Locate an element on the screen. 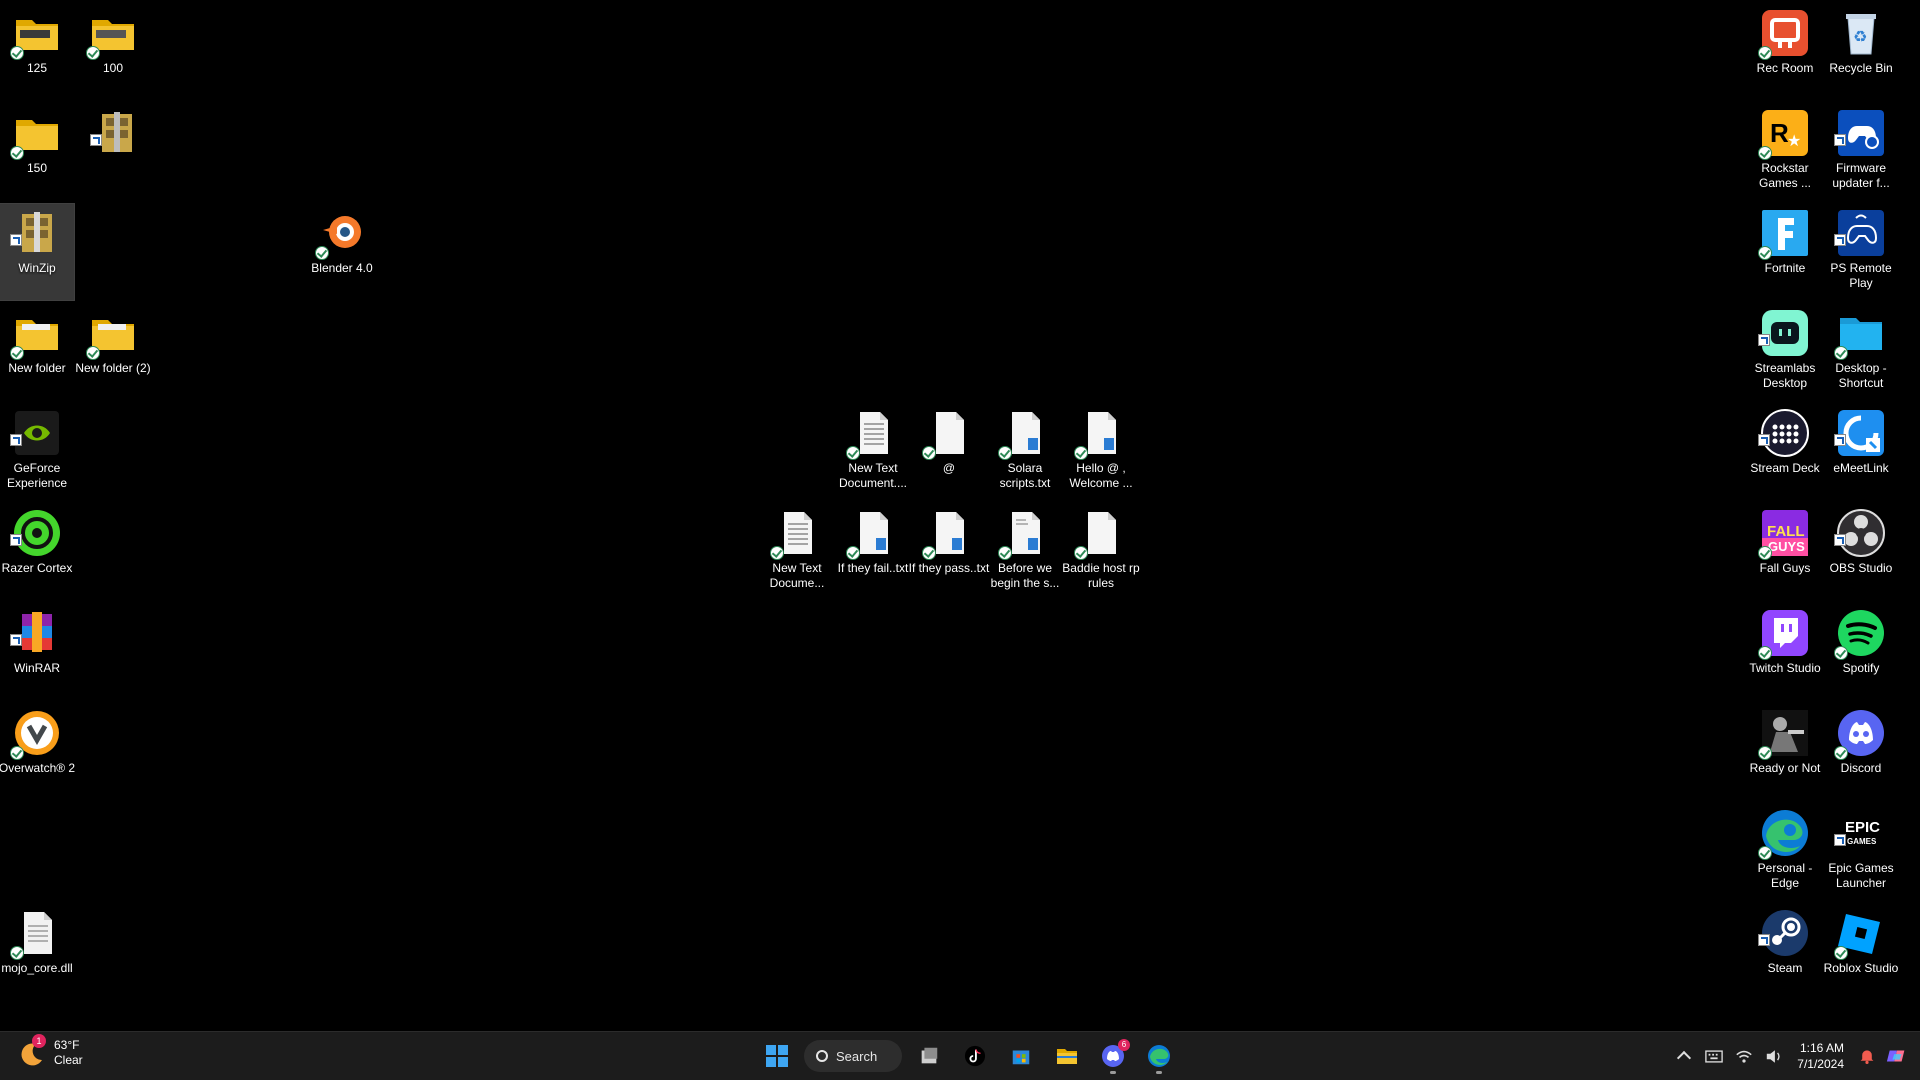 Image resolution: width=1920 pixels, height=1080 pixels. windows-start-icon is located at coordinates (777, 1056).